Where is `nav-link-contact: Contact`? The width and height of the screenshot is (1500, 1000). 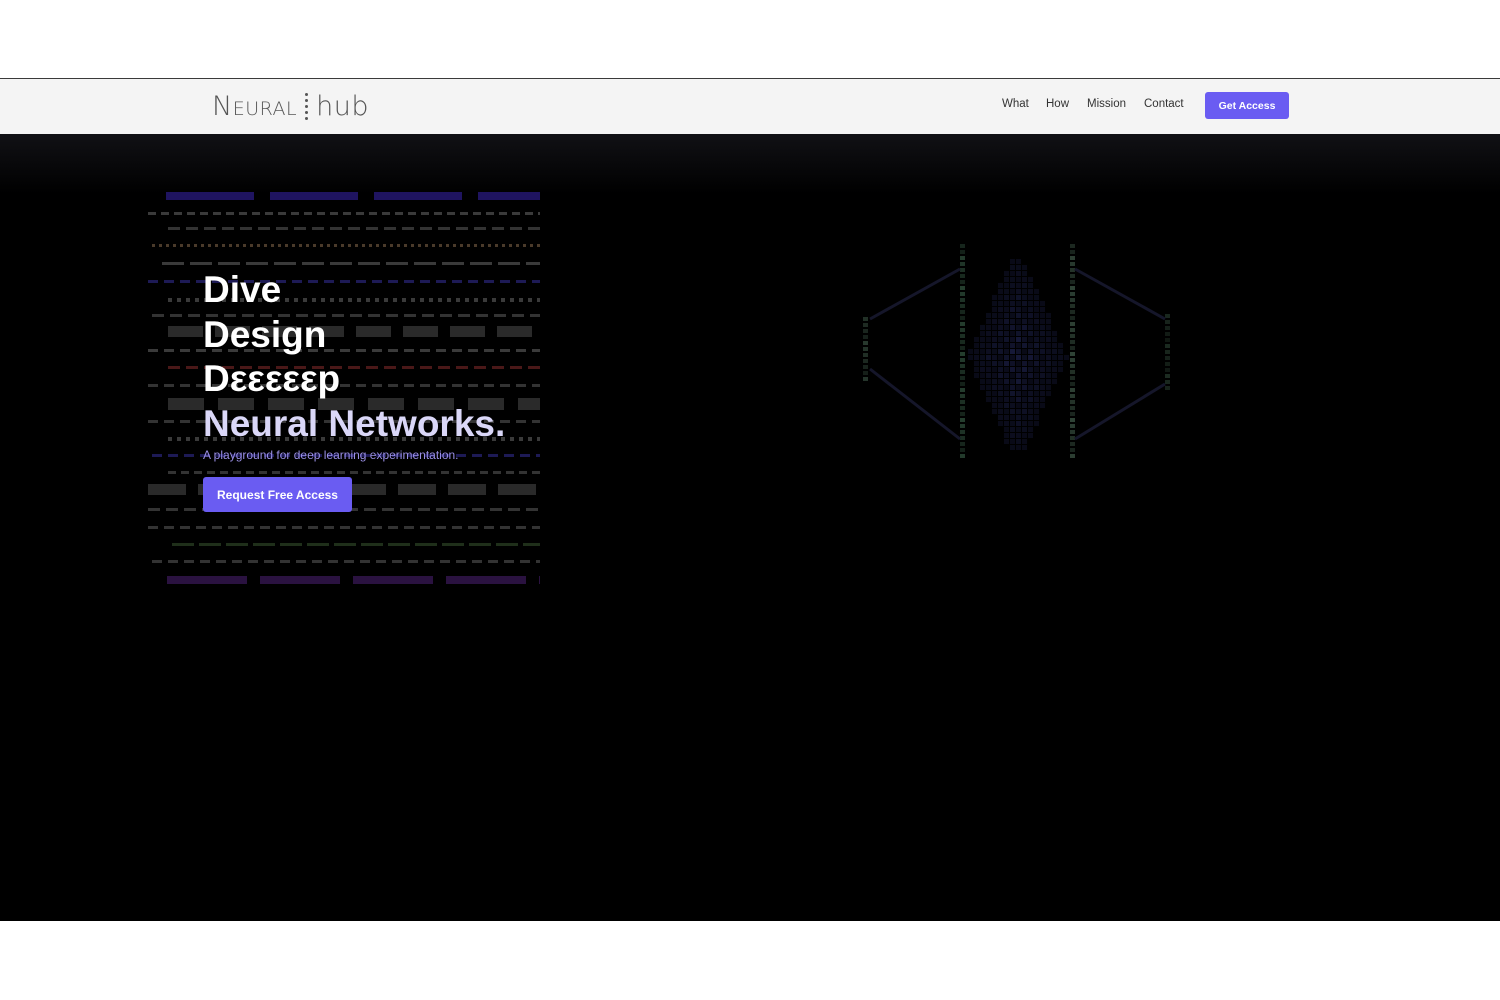 nav-link-contact: Contact is located at coordinates (1164, 104).